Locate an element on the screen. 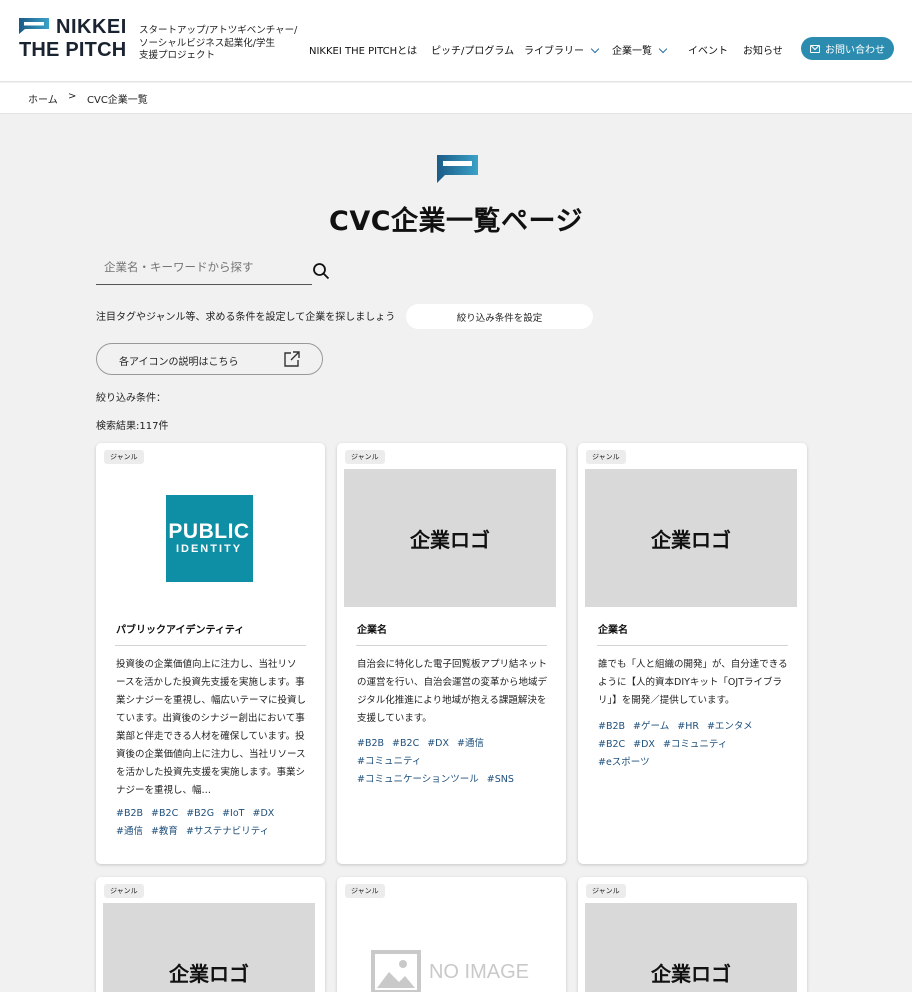 Image resolution: width=912 pixels, height=992 pixels. nav-news: お知らせ is located at coordinates (763, 49).